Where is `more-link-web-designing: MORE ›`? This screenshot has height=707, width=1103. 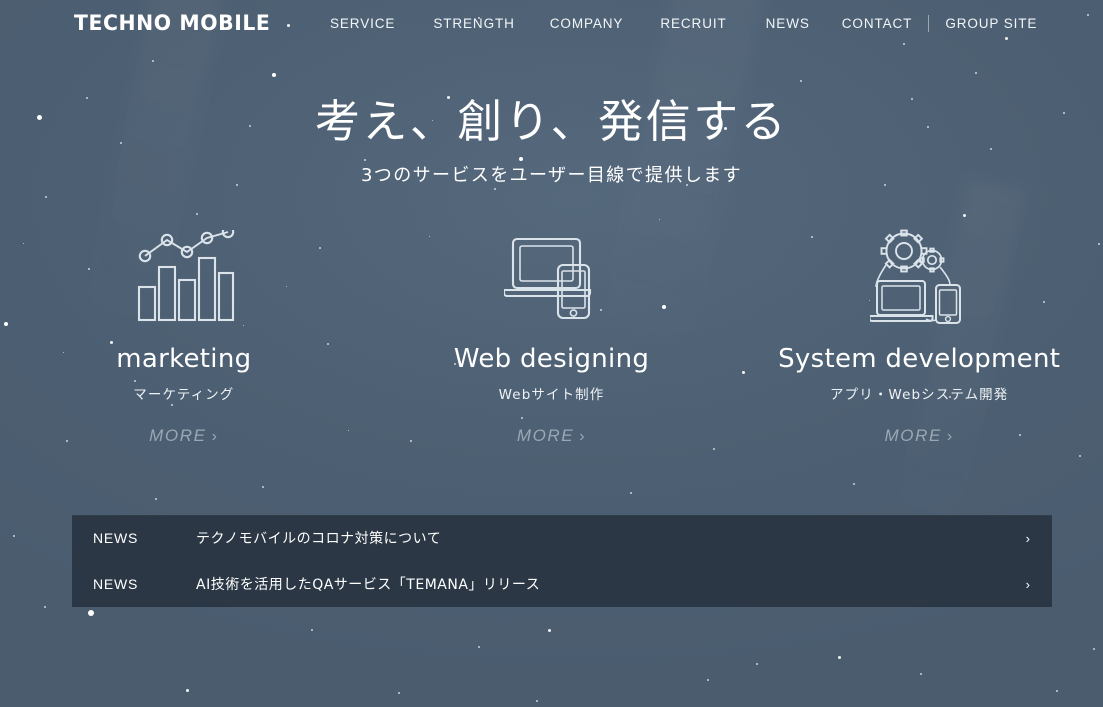
more-link-web-designing: MORE › is located at coordinates (551, 436).